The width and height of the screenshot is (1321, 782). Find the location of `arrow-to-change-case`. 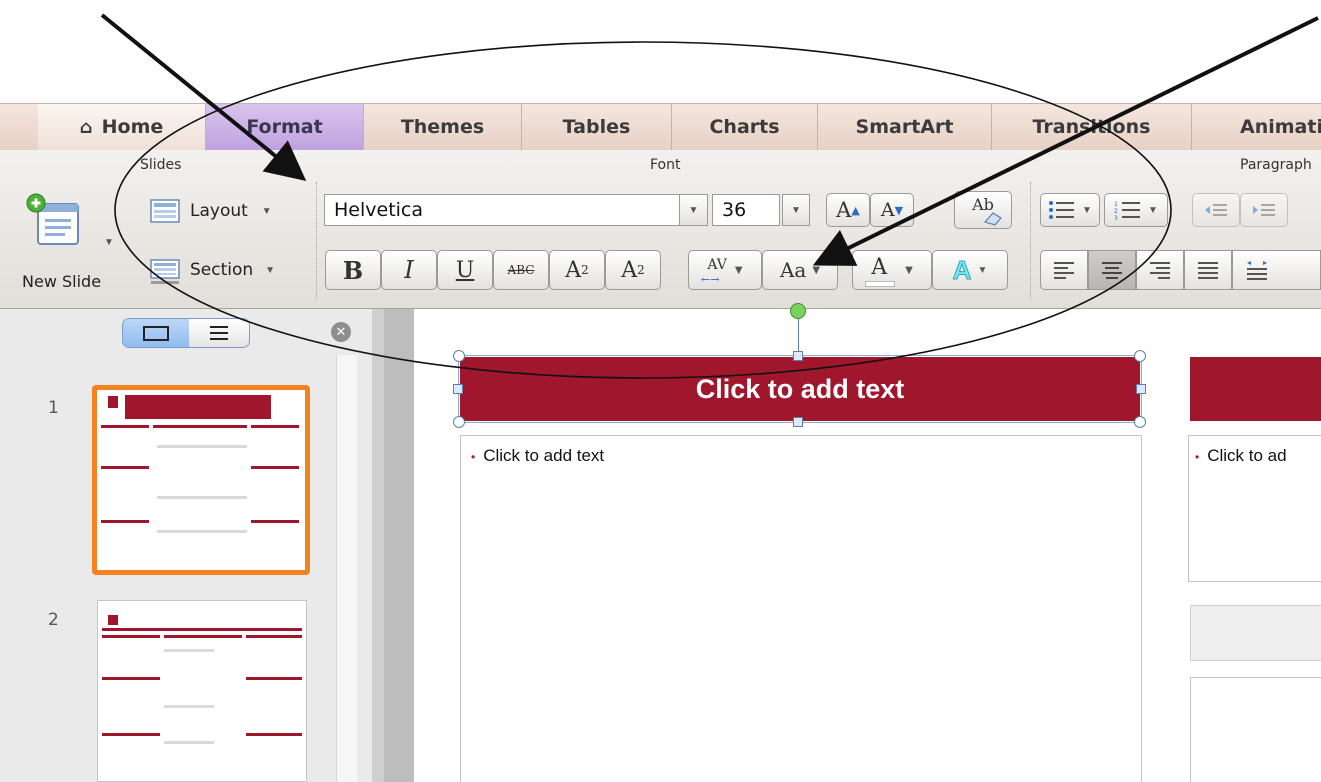

arrow-to-change-case is located at coordinates (1065, 141).